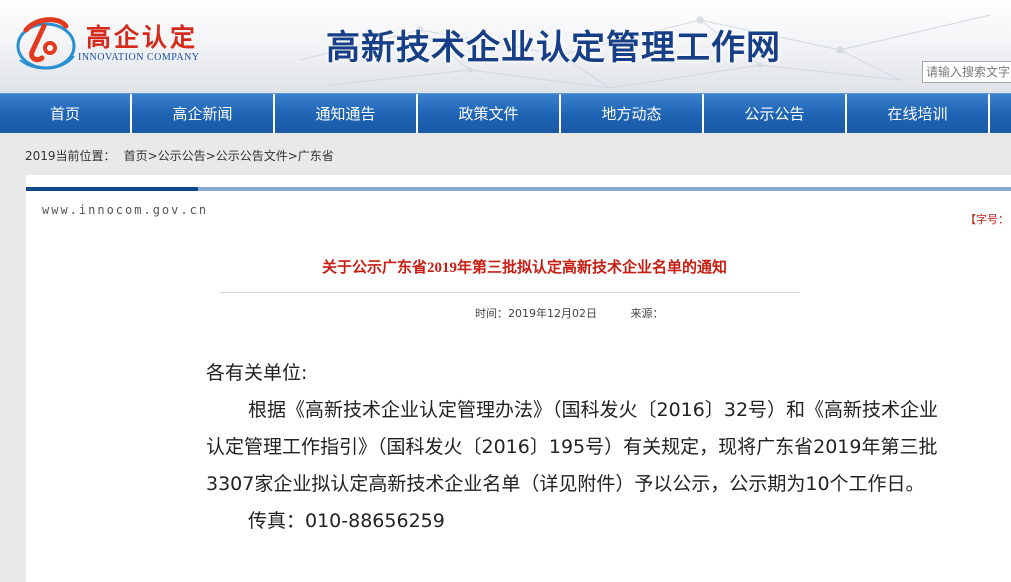  Describe the element at coordinates (139, 57) in the screenshot. I see `logo-subtitle: INNOVATION COMPANY` at that location.